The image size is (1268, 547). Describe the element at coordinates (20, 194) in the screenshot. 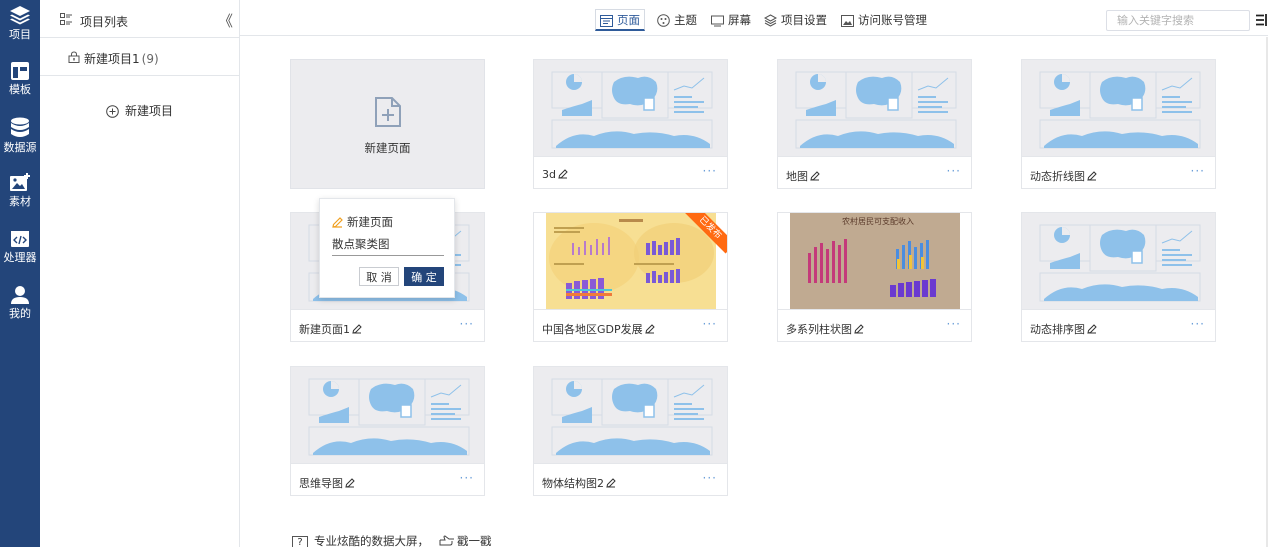

I see `rail-item-assets: 素材` at that location.